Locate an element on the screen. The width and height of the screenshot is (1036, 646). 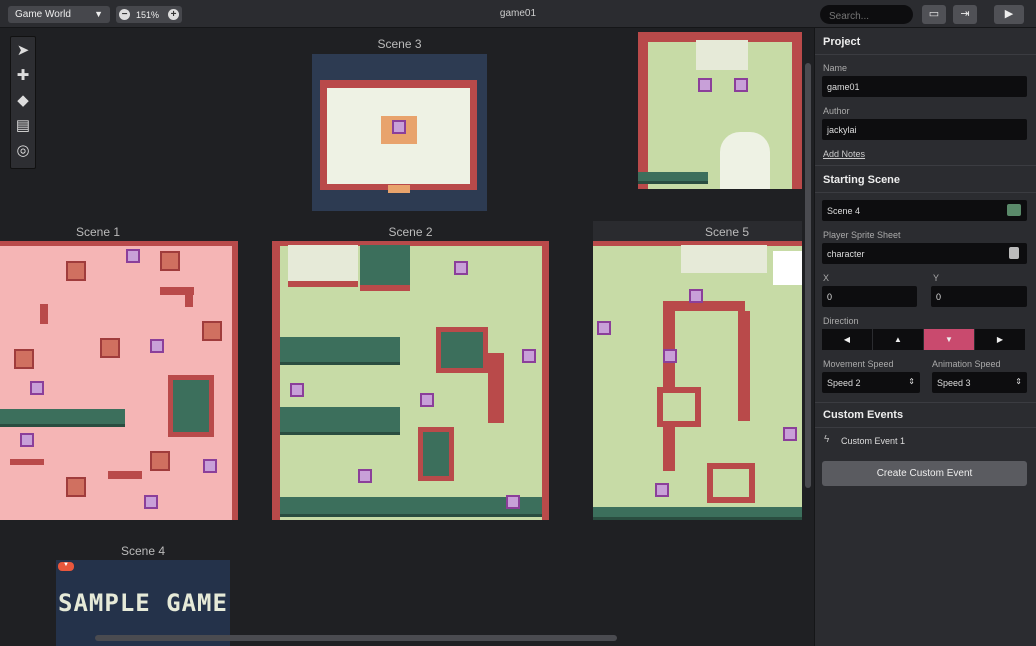
tool-palette: ➤ ✚ ◆ ▤ ◎ is located at coordinates (23, 102).